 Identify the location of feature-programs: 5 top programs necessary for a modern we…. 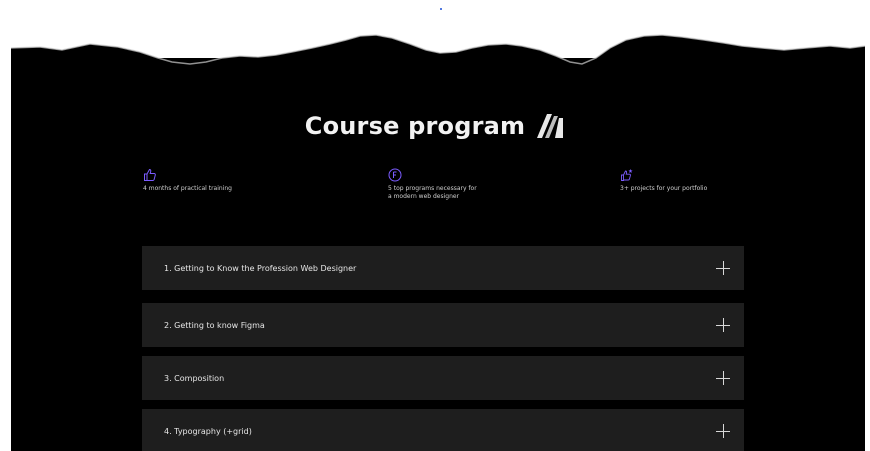
(463, 184).